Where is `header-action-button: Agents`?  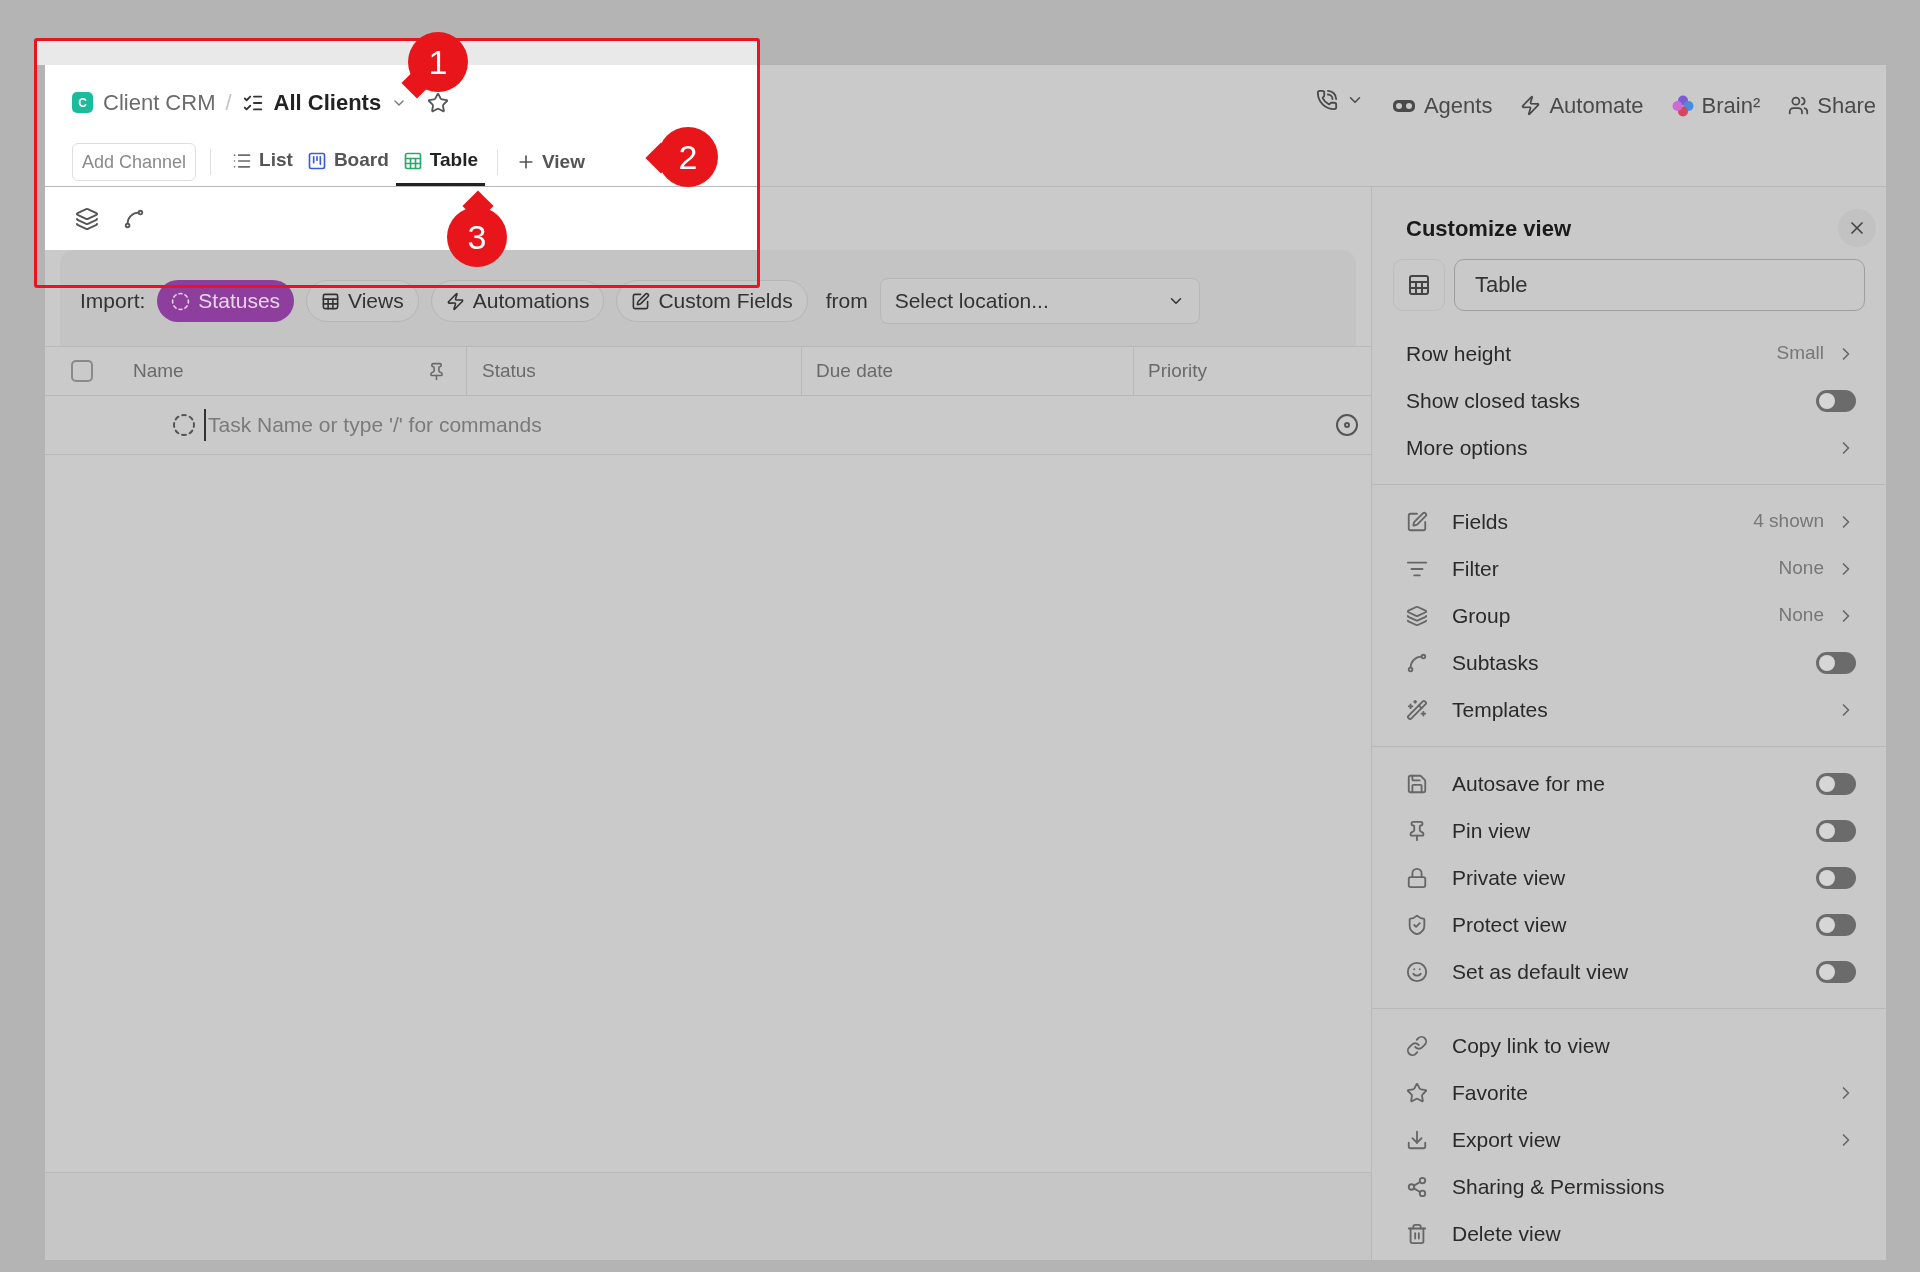
header-action-button: Agents is located at coordinates (1442, 105).